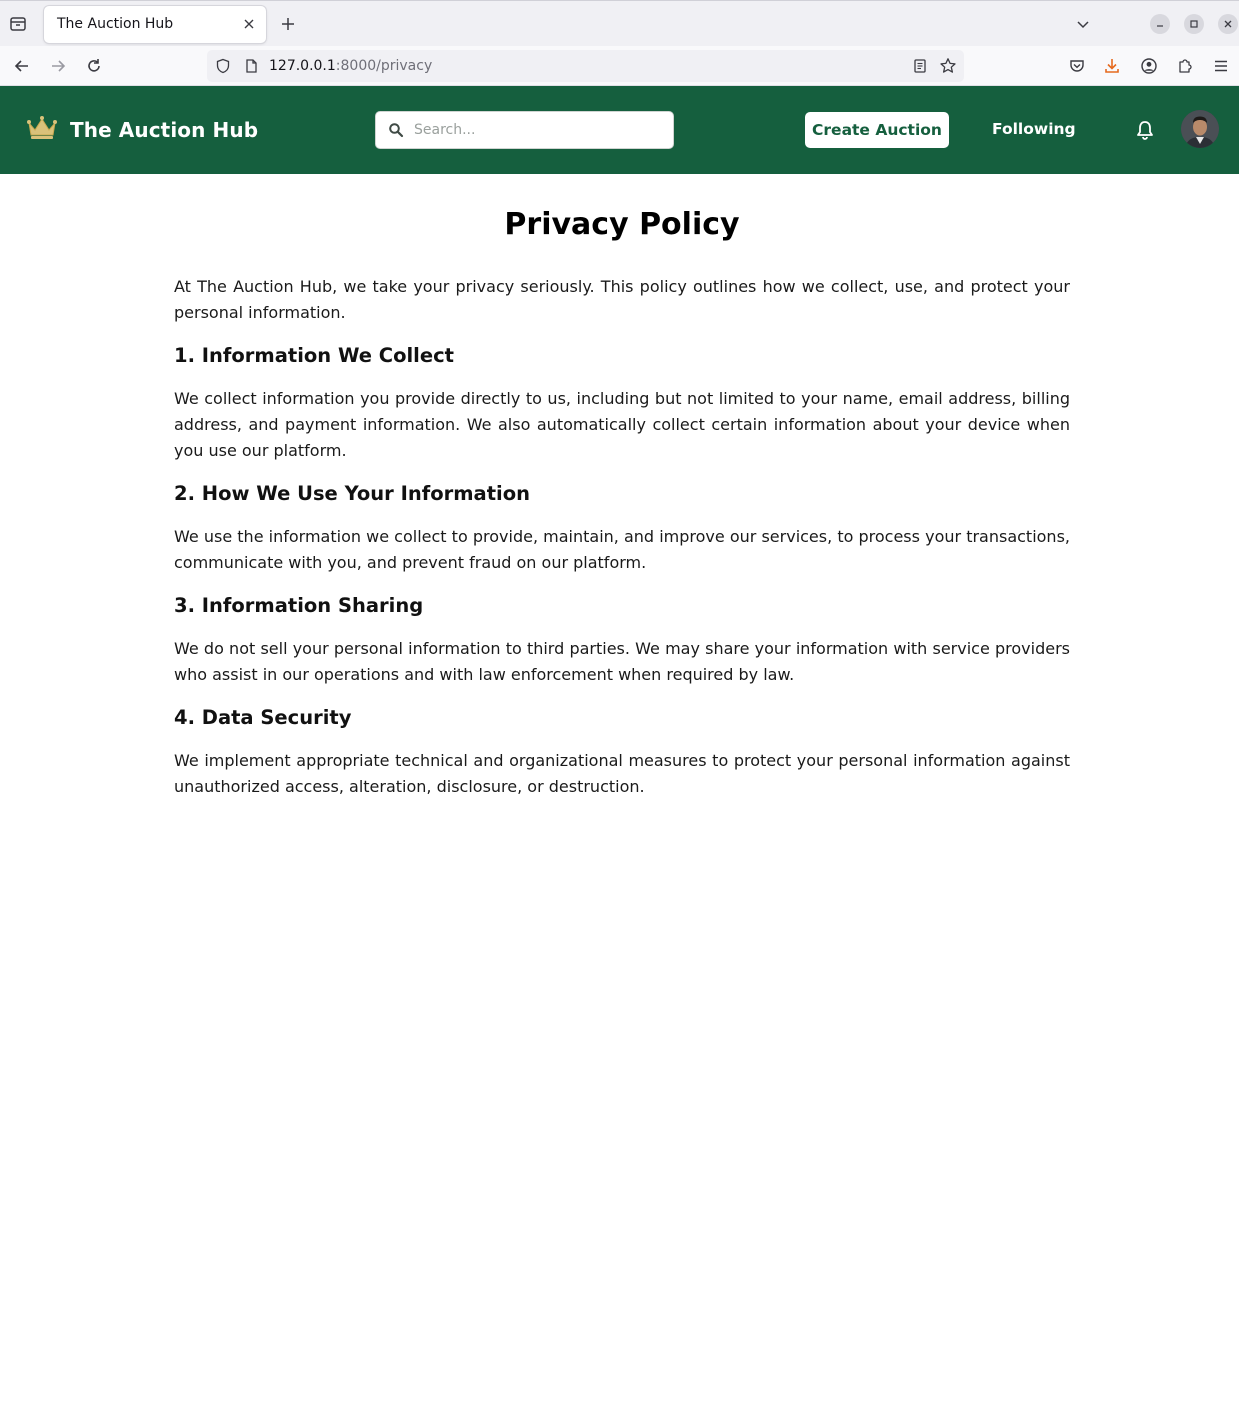 Image resolution: width=1239 pixels, height=1404 pixels. Describe the element at coordinates (288, 24) in the screenshot. I see `new-tab-icon` at that location.